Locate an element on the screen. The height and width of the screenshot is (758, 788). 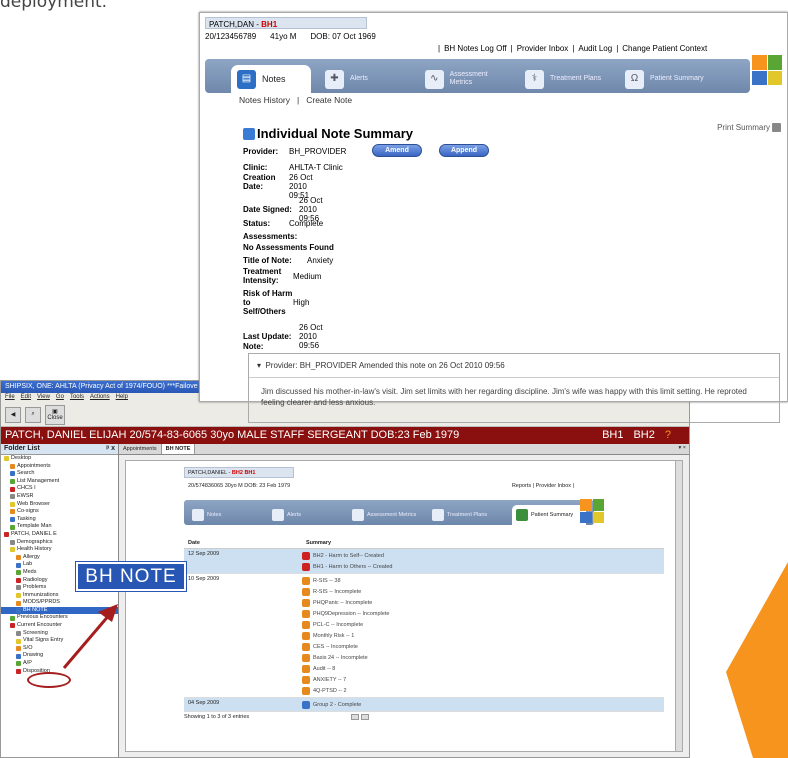
folder-item: Template Man is located at coordinates (59, 527).